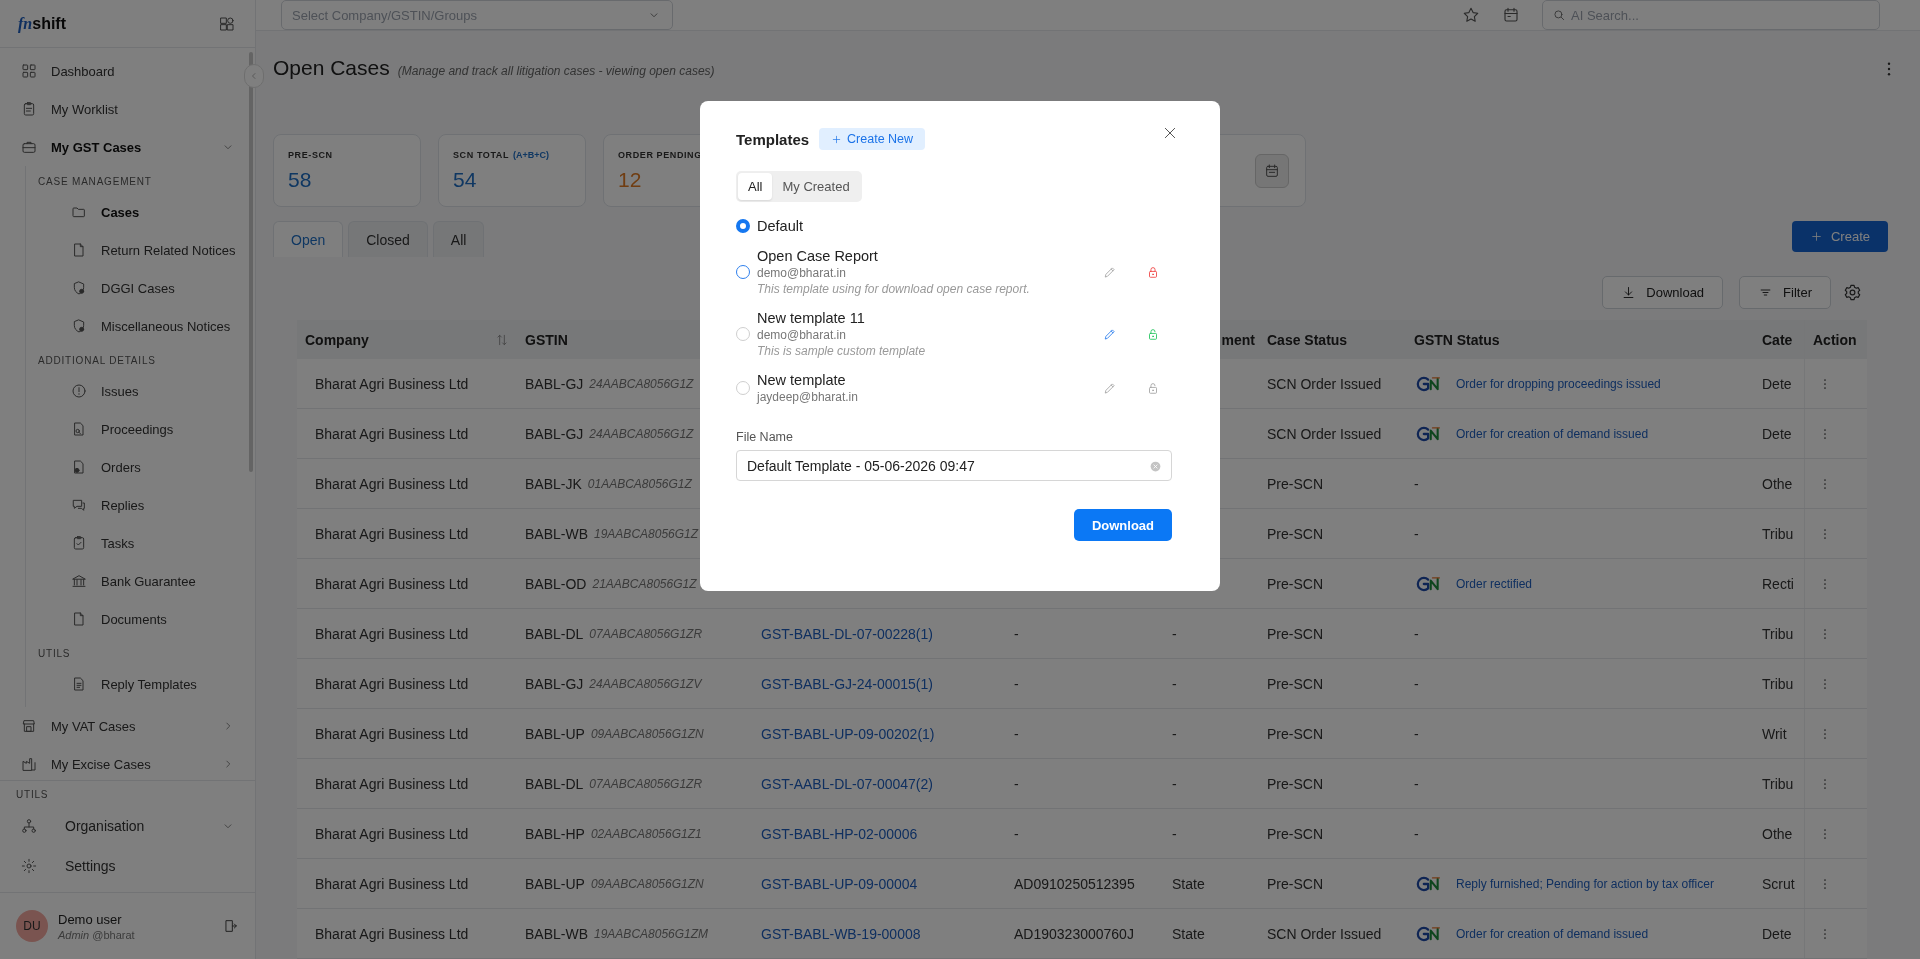 This screenshot has width=1920, height=959. I want to click on column-header: Company, so click(337, 339).